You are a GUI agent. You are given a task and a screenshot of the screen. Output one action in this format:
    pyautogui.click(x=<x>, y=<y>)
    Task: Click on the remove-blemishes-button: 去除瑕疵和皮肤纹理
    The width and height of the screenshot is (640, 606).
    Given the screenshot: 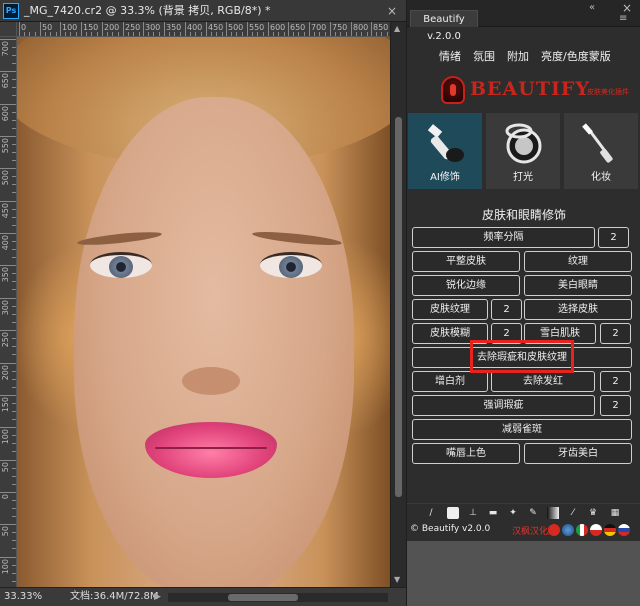 What is the action you would take?
    pyautogui.click(x=522, y=357)
    